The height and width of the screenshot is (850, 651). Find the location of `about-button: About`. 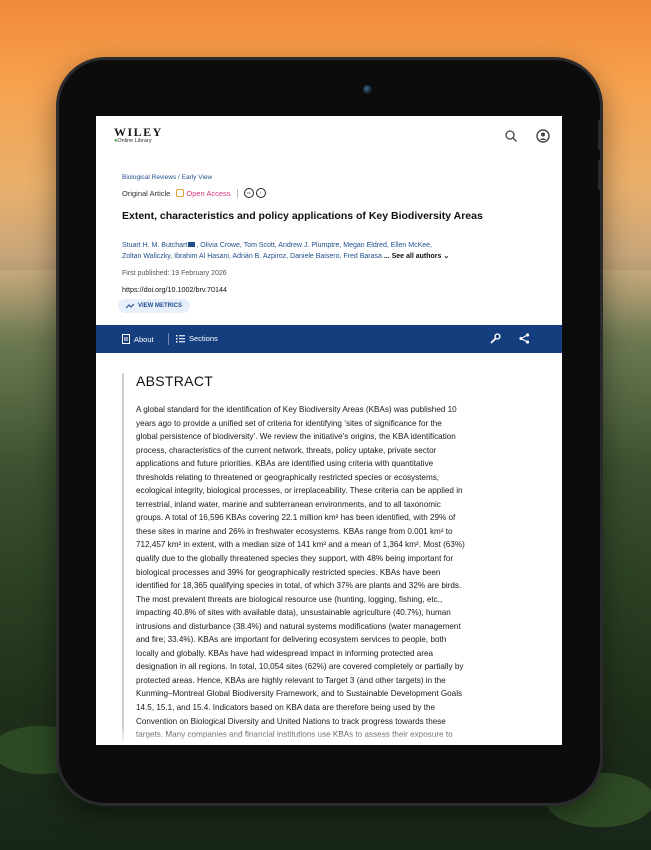

about-button: About is located at coordinates (138, 339).